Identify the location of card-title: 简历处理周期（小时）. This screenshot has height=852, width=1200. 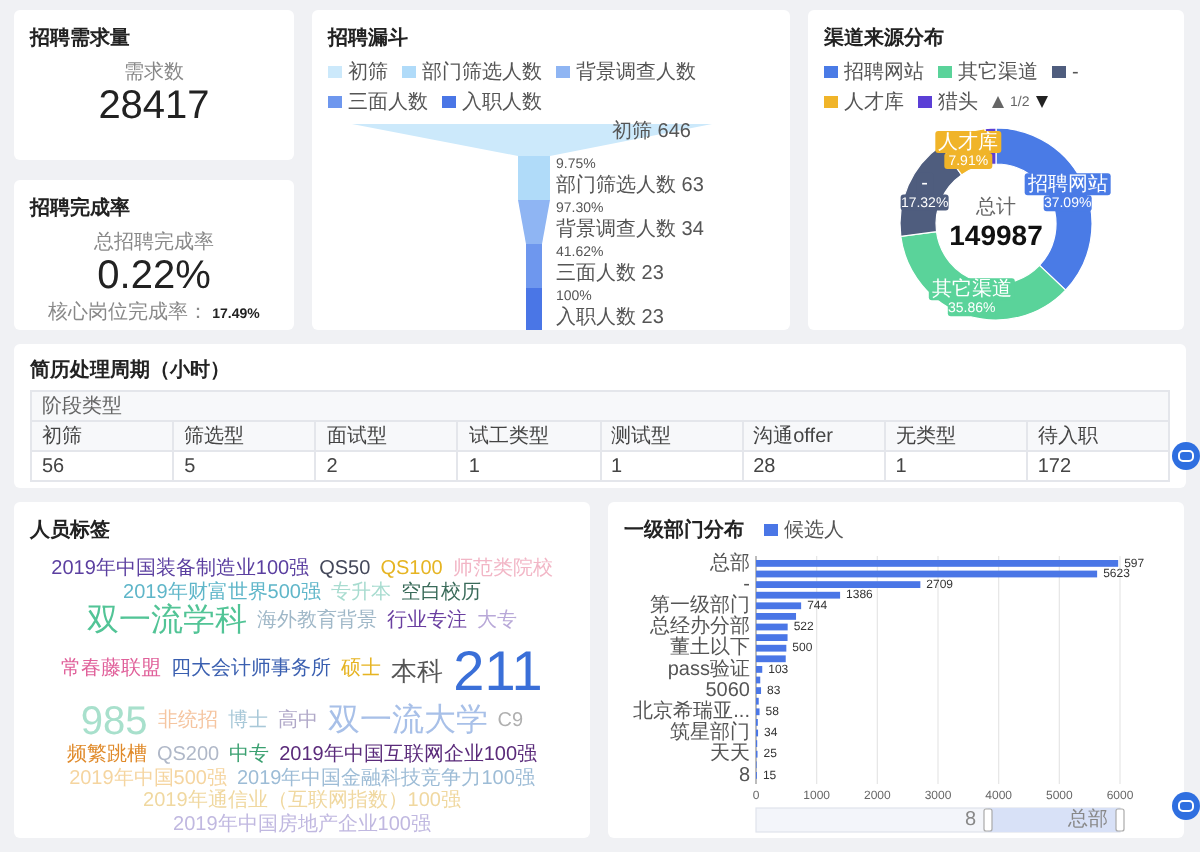
(131, 370).